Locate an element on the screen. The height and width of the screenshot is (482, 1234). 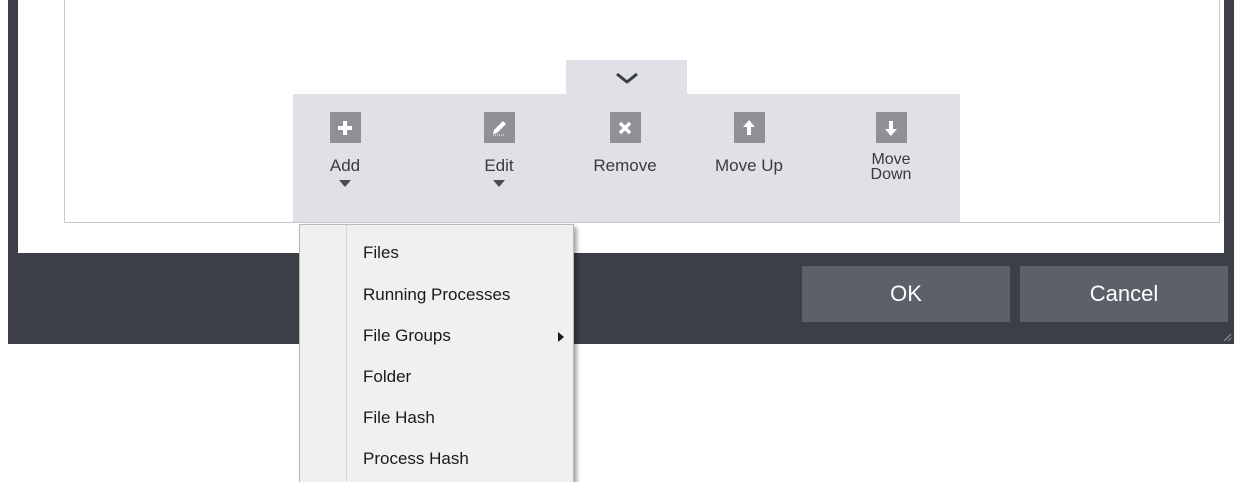
menu-item-label: File Groups is located at coordinates (407, 335).